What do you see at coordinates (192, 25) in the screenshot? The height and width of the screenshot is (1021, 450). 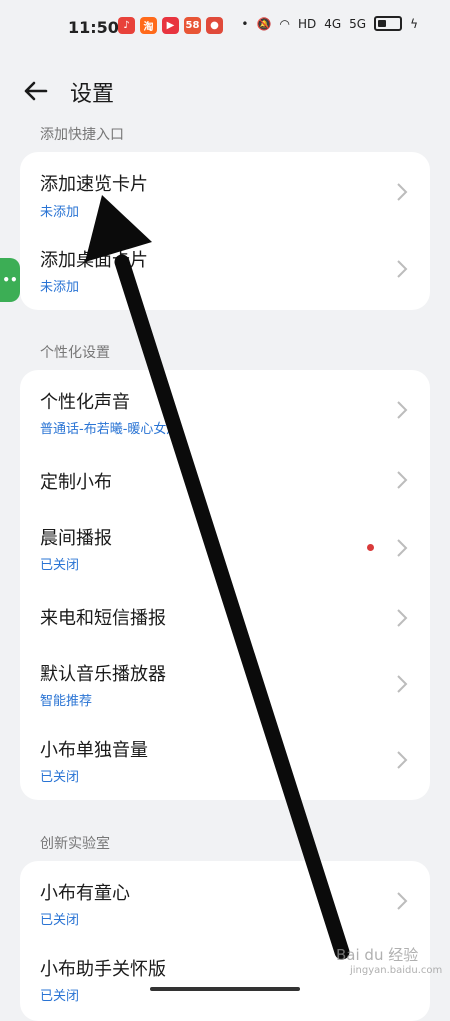 I see `game-app-icon: 58` at bounding box center [192, 25].